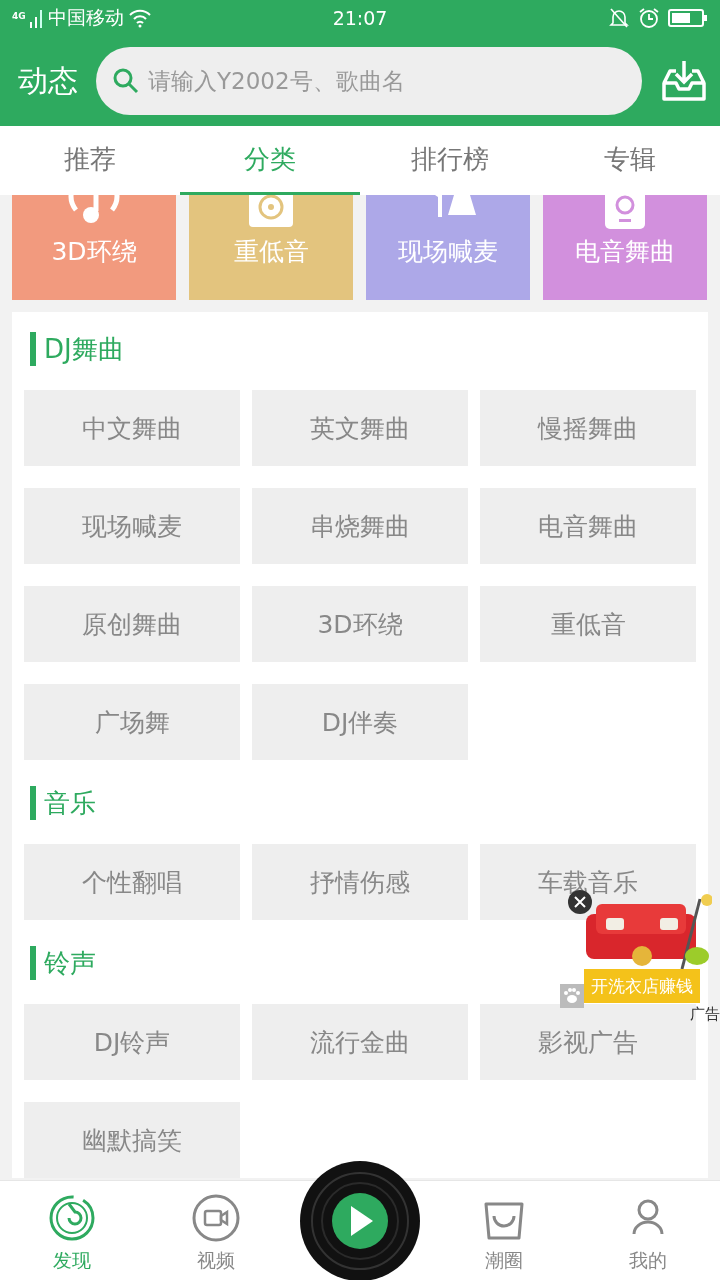 The height and width of the screenshot is (1280, 720). What do you see at coordinates (630, 160) in the screenshot?
I see `category-tab: 专辑` at bounding box center [630, 160].